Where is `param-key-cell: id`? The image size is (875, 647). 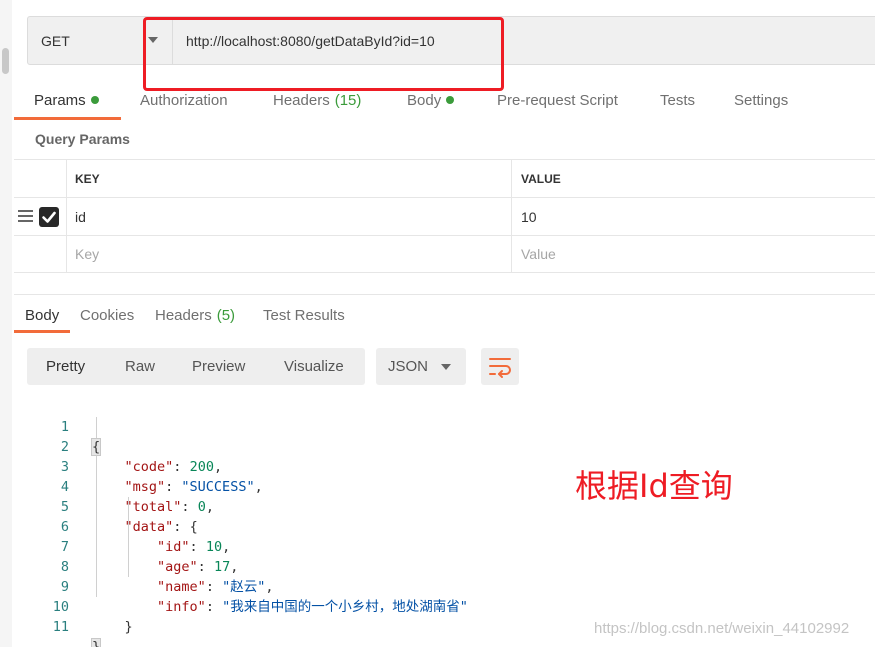
param-key-cell: id is located at coordinates (289, 216).